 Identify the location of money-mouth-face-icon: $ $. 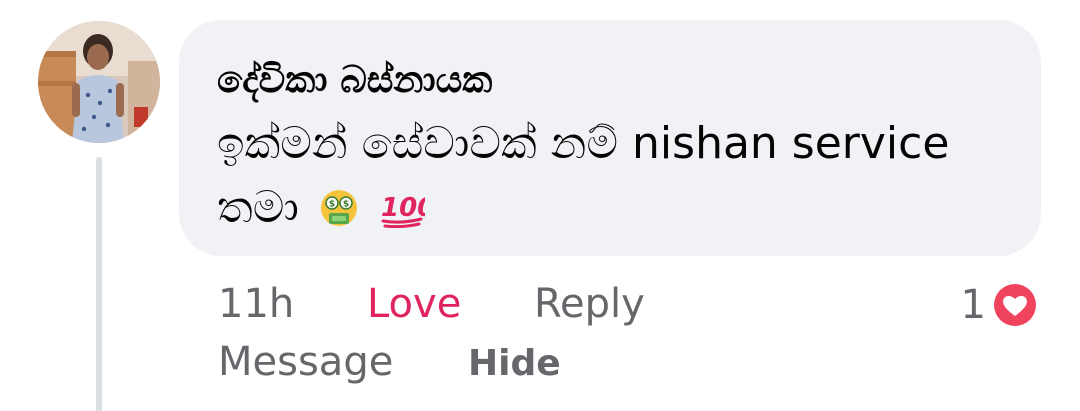
(339, 208).